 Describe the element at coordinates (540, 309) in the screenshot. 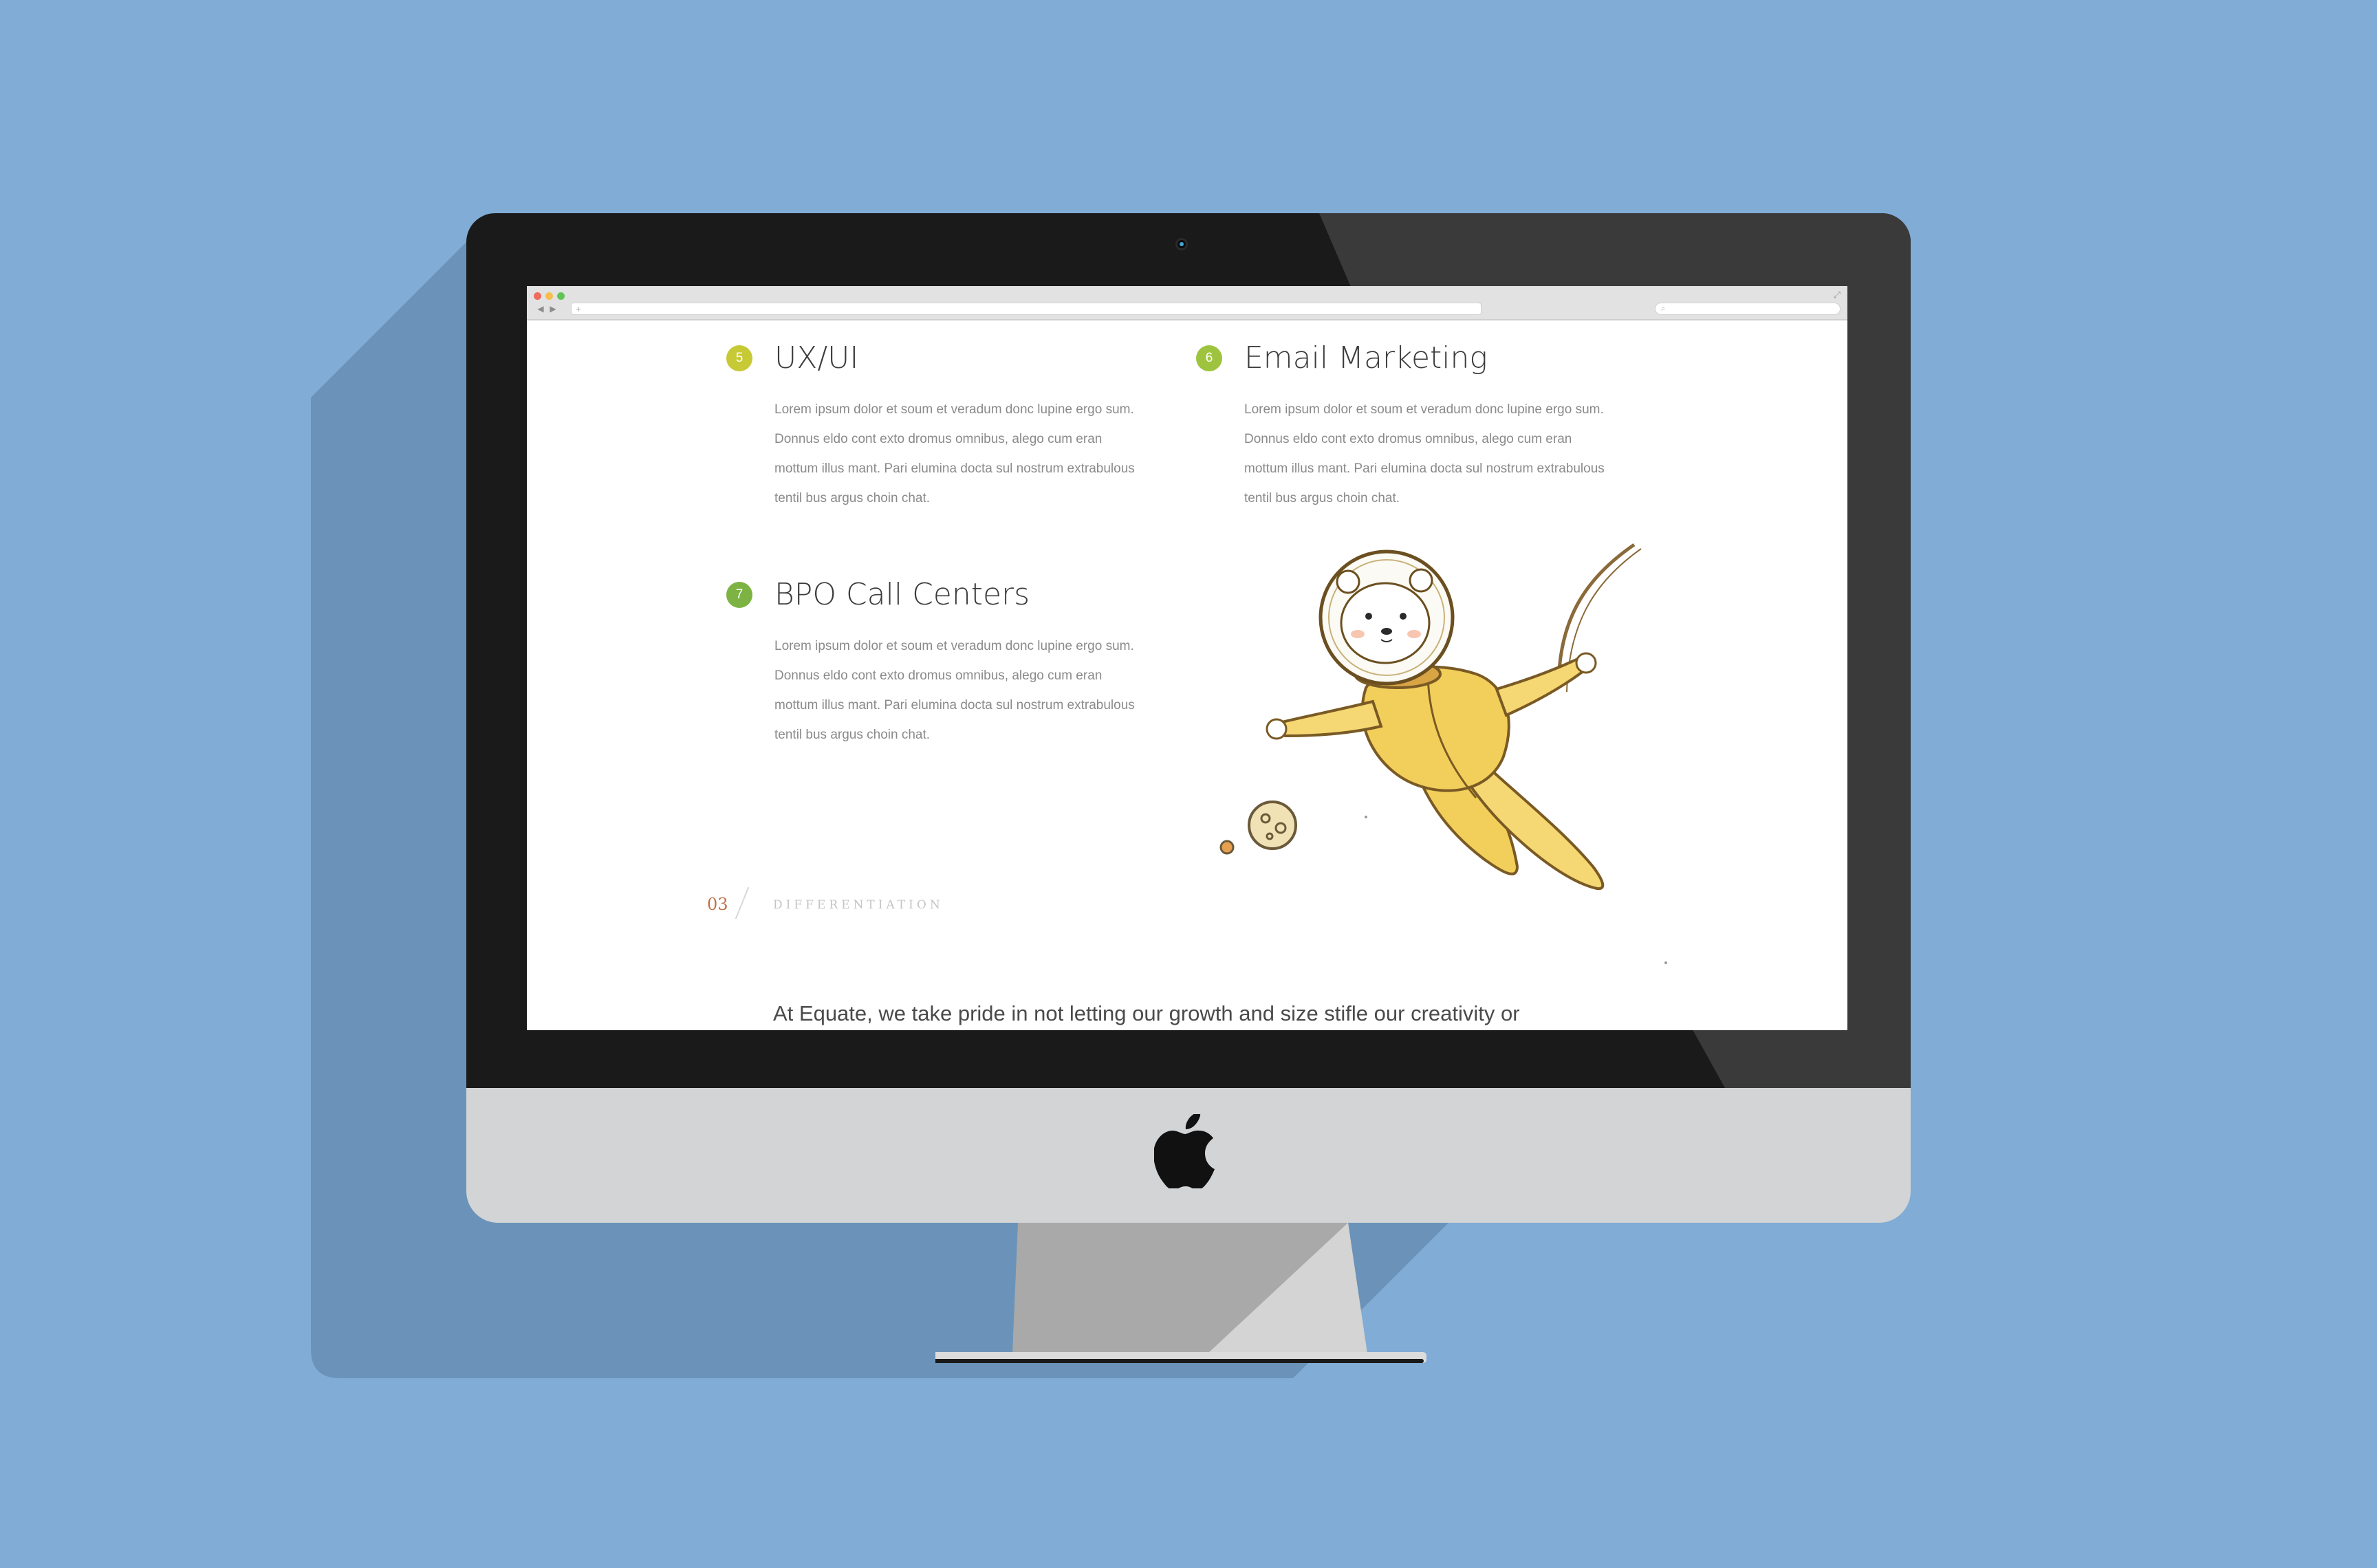

I see `back-arrow-icon: ◀` at that location.